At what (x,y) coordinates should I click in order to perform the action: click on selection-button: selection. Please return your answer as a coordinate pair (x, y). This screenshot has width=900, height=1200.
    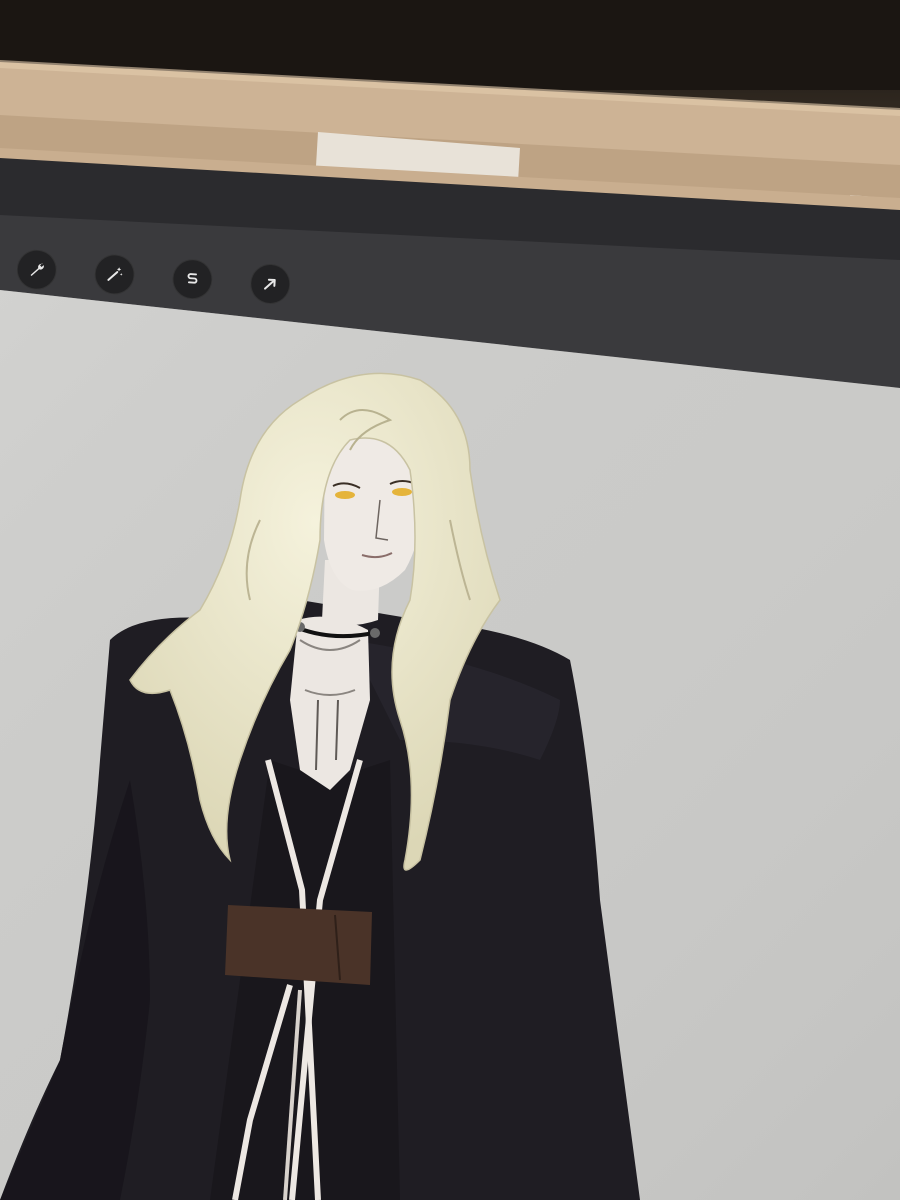
    Looking at the image, I should click on (192, 279).